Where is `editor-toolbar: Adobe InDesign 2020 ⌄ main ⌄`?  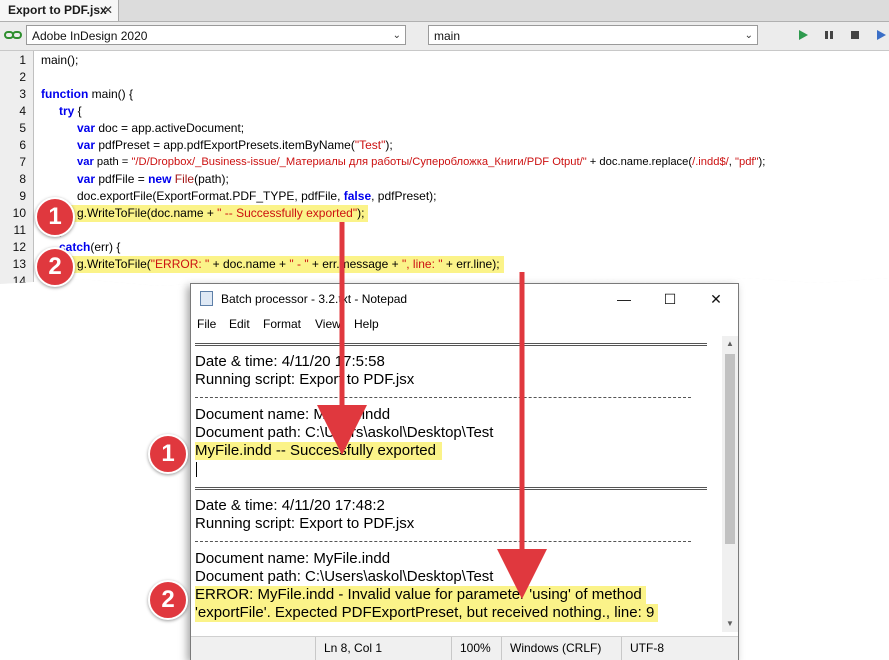 editor-toolbar: Adobe InDesign 2020 ⌄ main ⌄ is located at coordinates (444, 36).